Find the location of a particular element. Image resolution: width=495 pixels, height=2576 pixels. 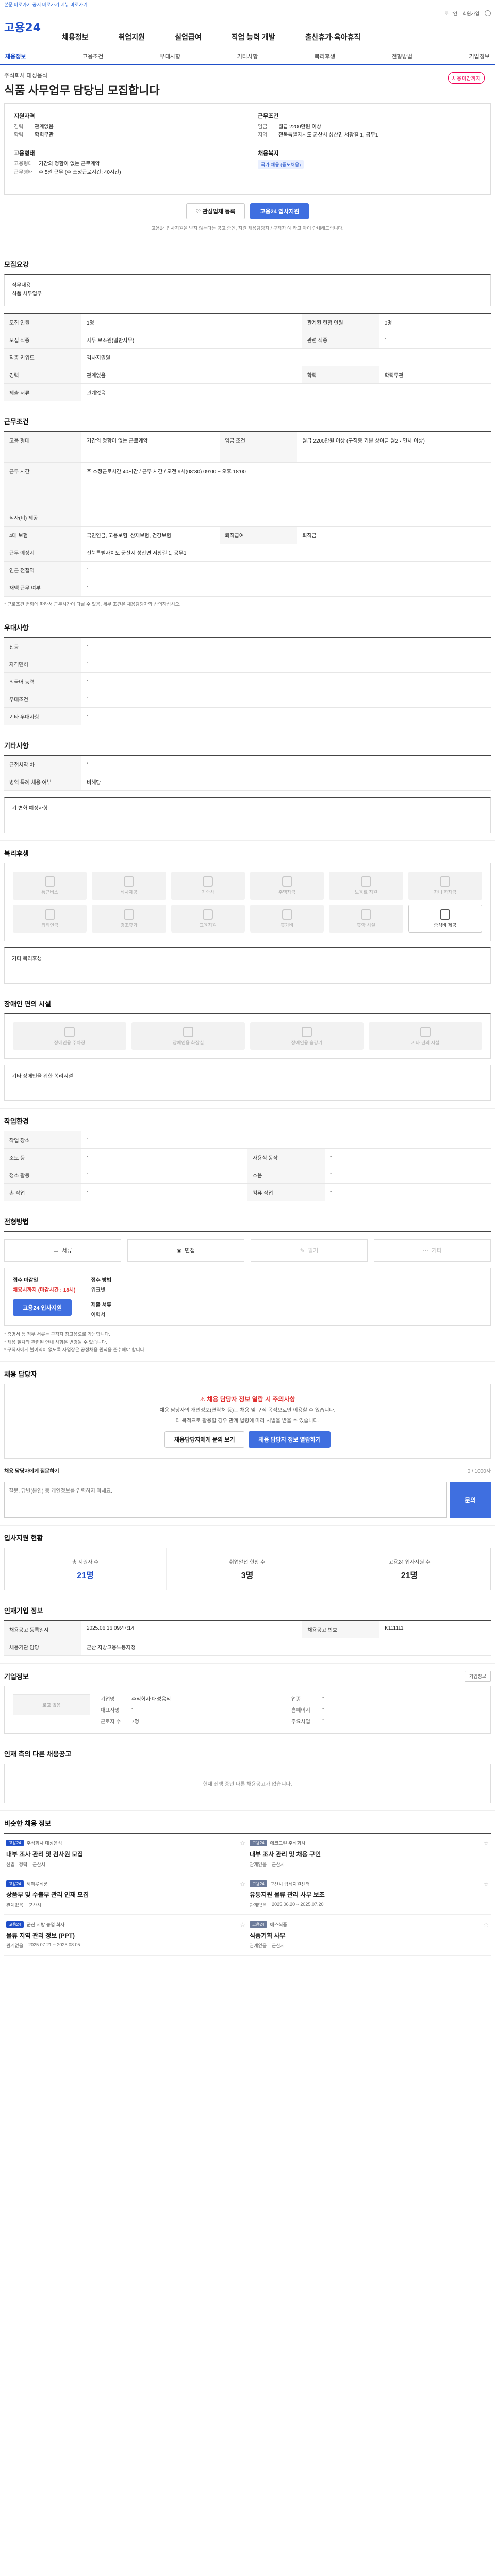

anchor-tab: 기타사항 is located at coordinates (247, 56).